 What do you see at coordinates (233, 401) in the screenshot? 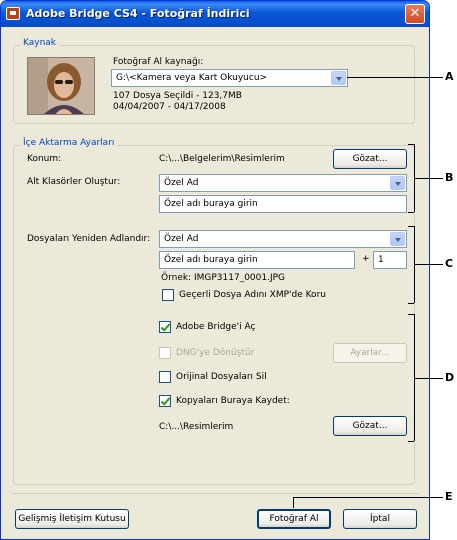
I see `save-copies-label: Kopyaları Buraya Kaydet:` at bounding box center [233, 401].